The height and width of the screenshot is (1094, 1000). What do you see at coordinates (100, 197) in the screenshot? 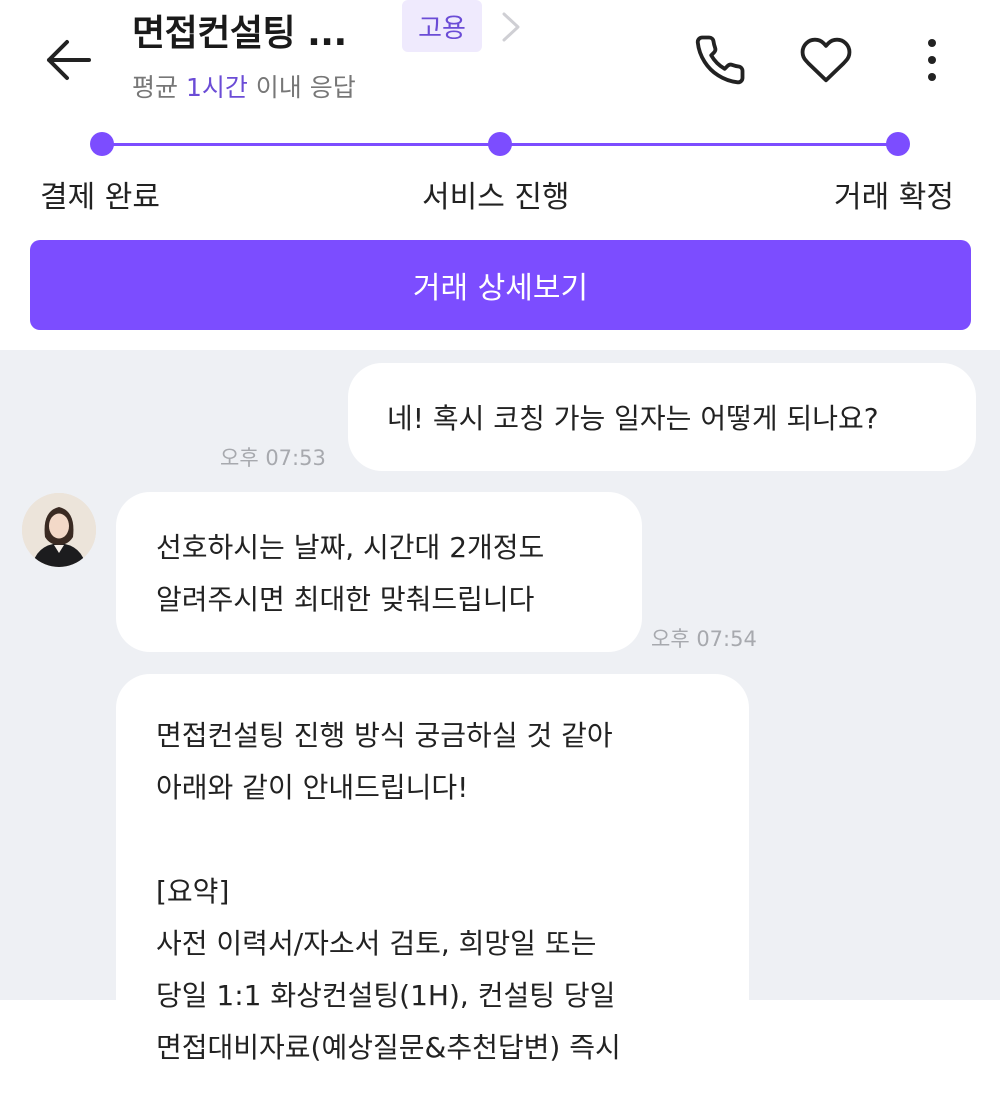
I see `step-label-payment: 결제 완료` at bounding box center [100, 197].